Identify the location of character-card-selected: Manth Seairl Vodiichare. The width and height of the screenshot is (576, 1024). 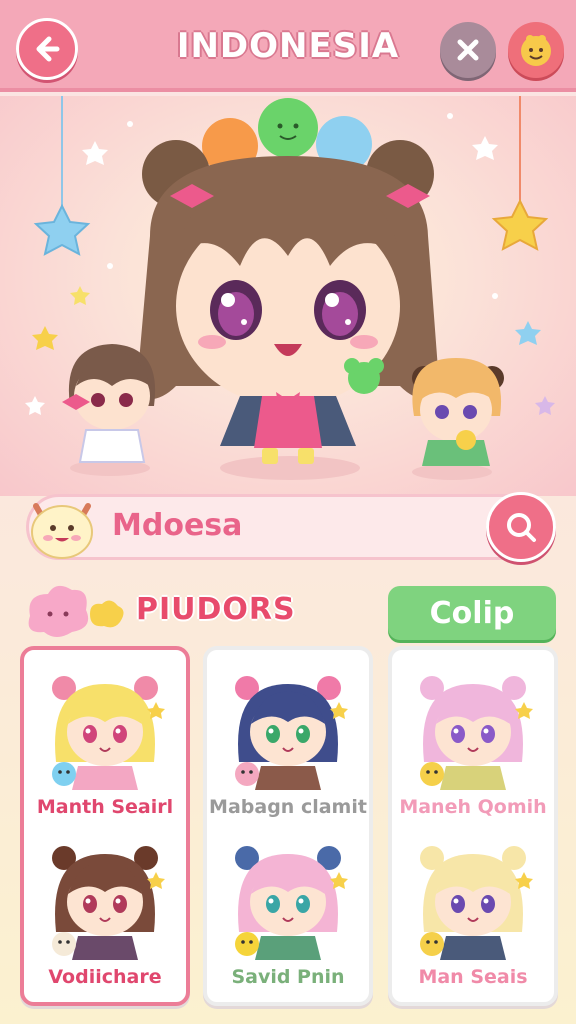
(105, 826).